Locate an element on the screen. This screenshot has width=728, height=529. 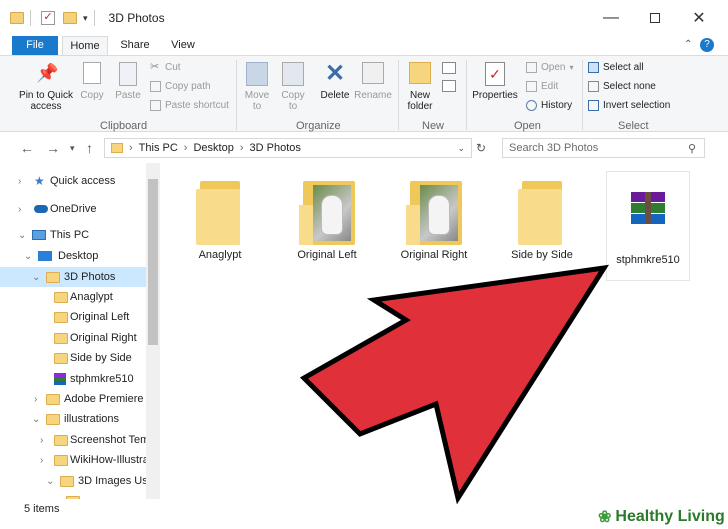
open-button: Open ▾ is located at coordinates (549, 67).